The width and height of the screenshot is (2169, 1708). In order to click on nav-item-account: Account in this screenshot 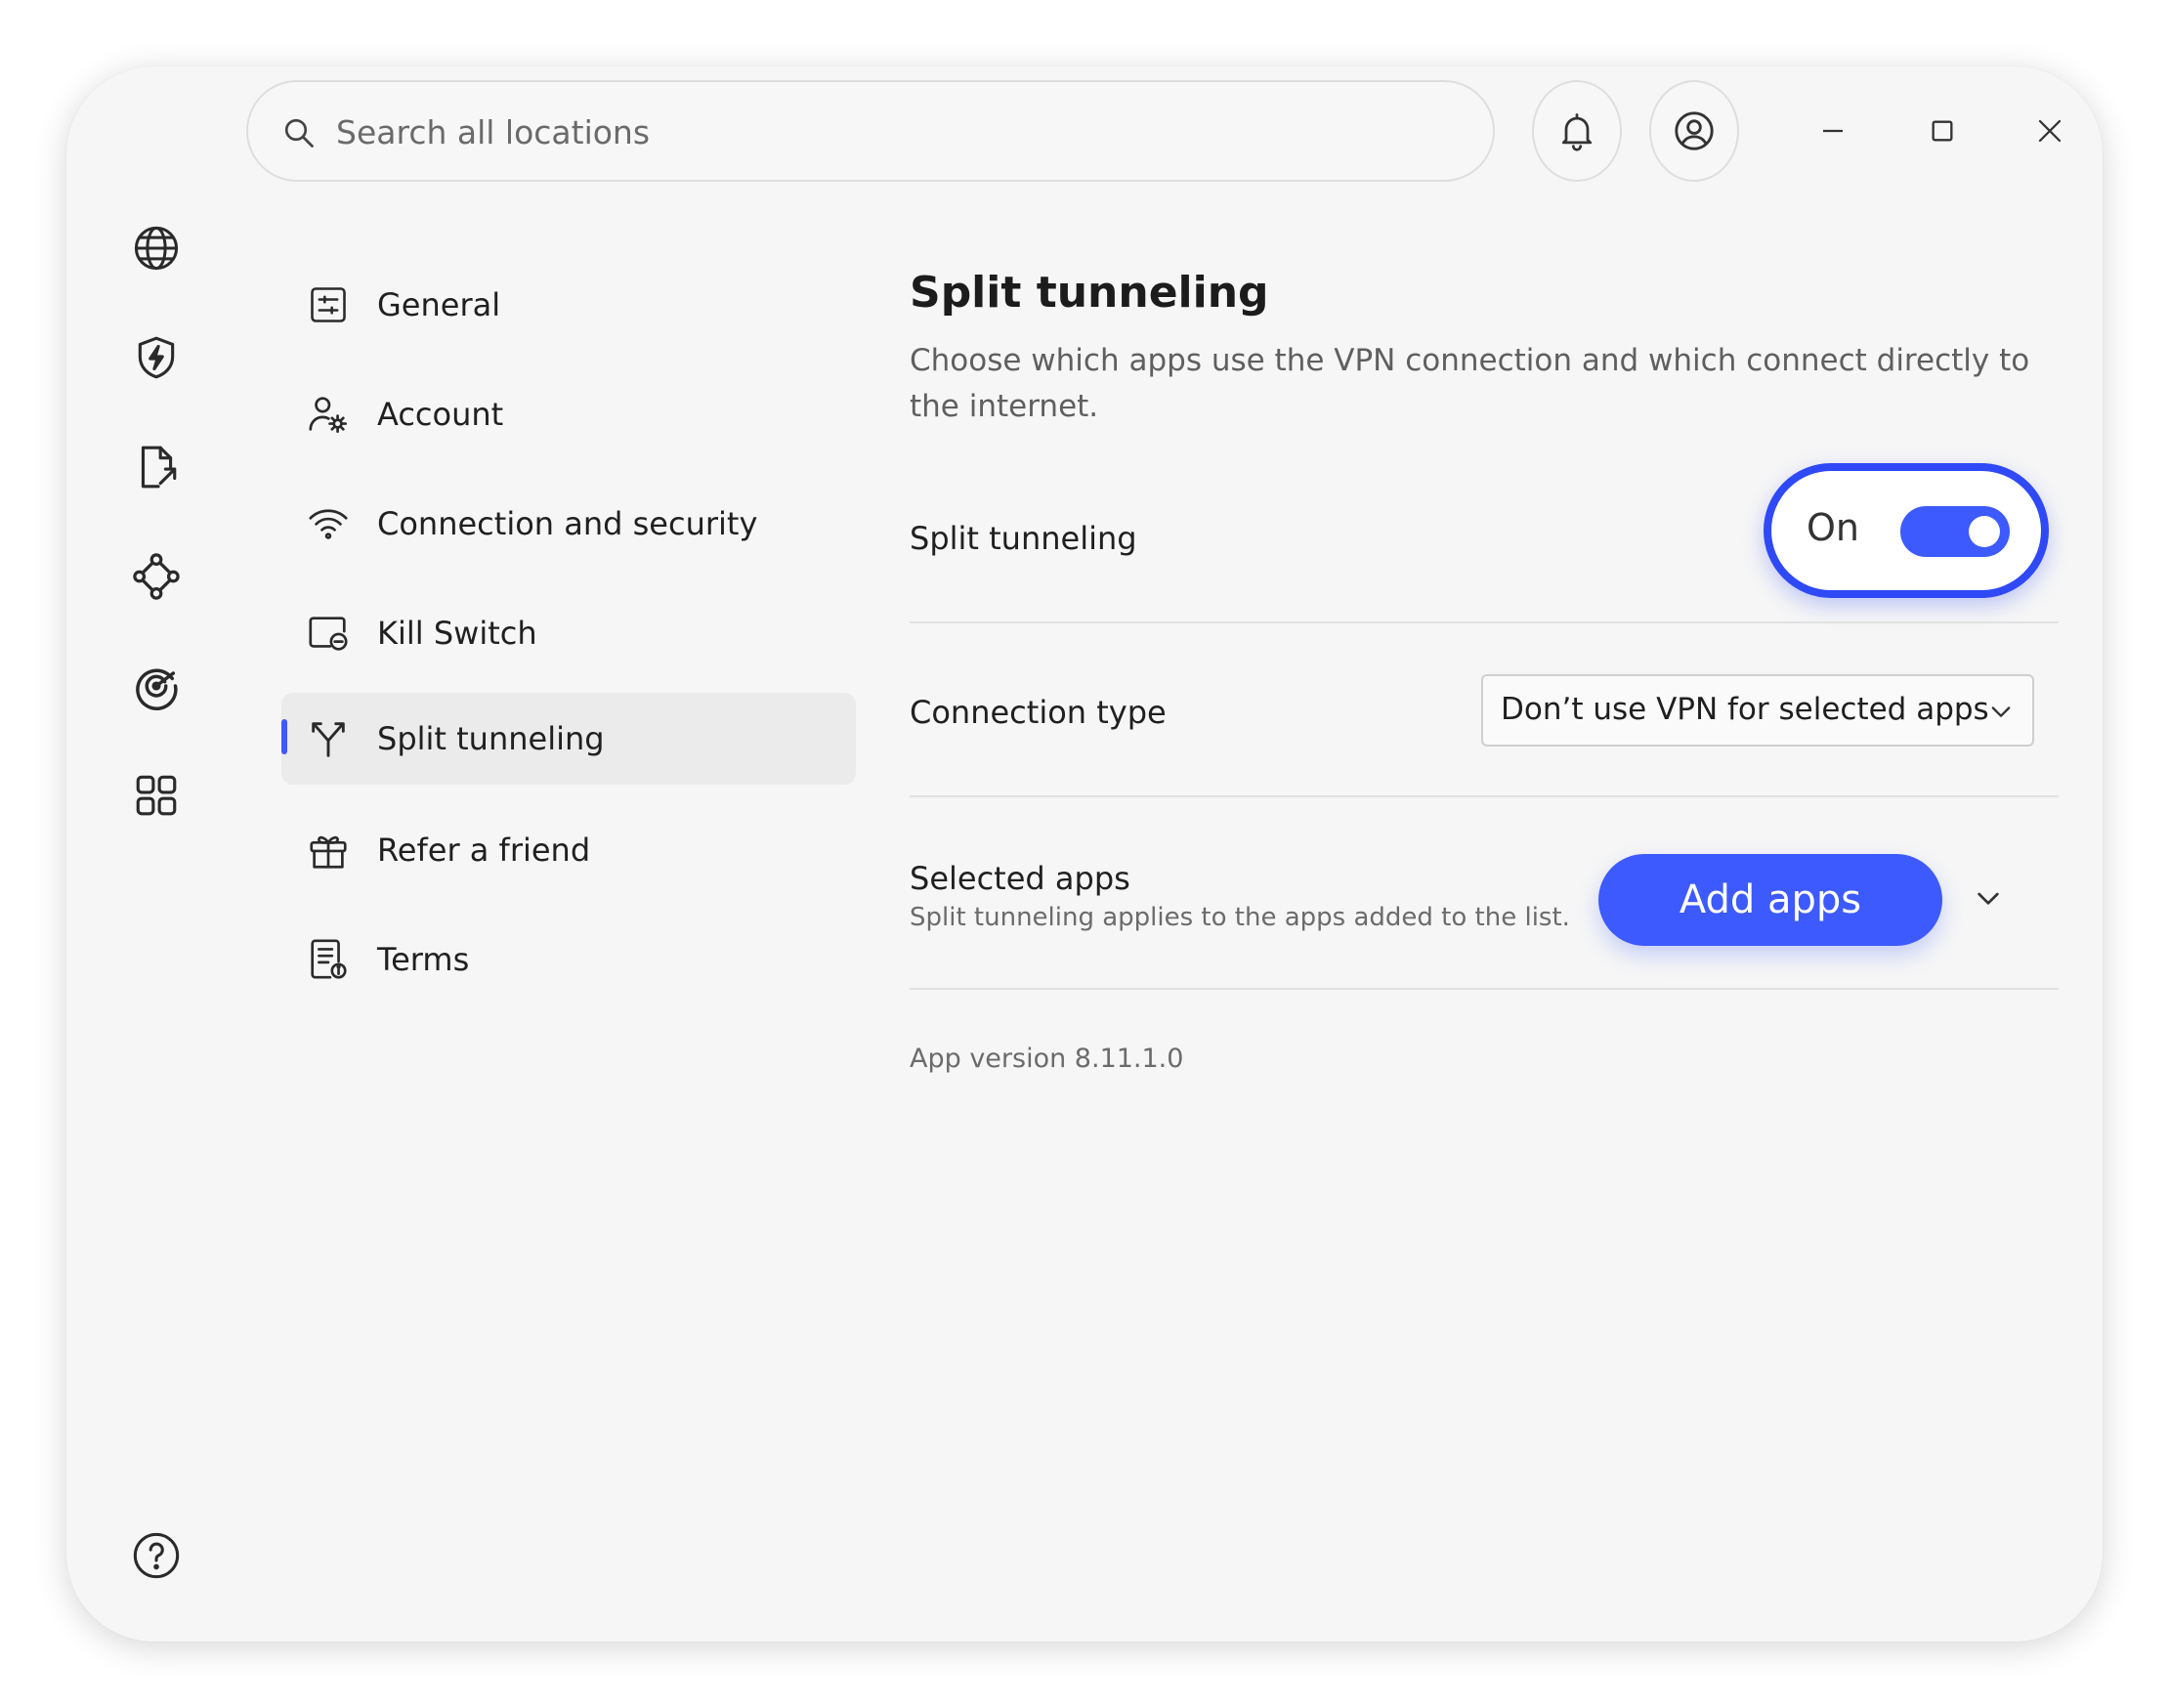, I will do `click(568, 414)`.